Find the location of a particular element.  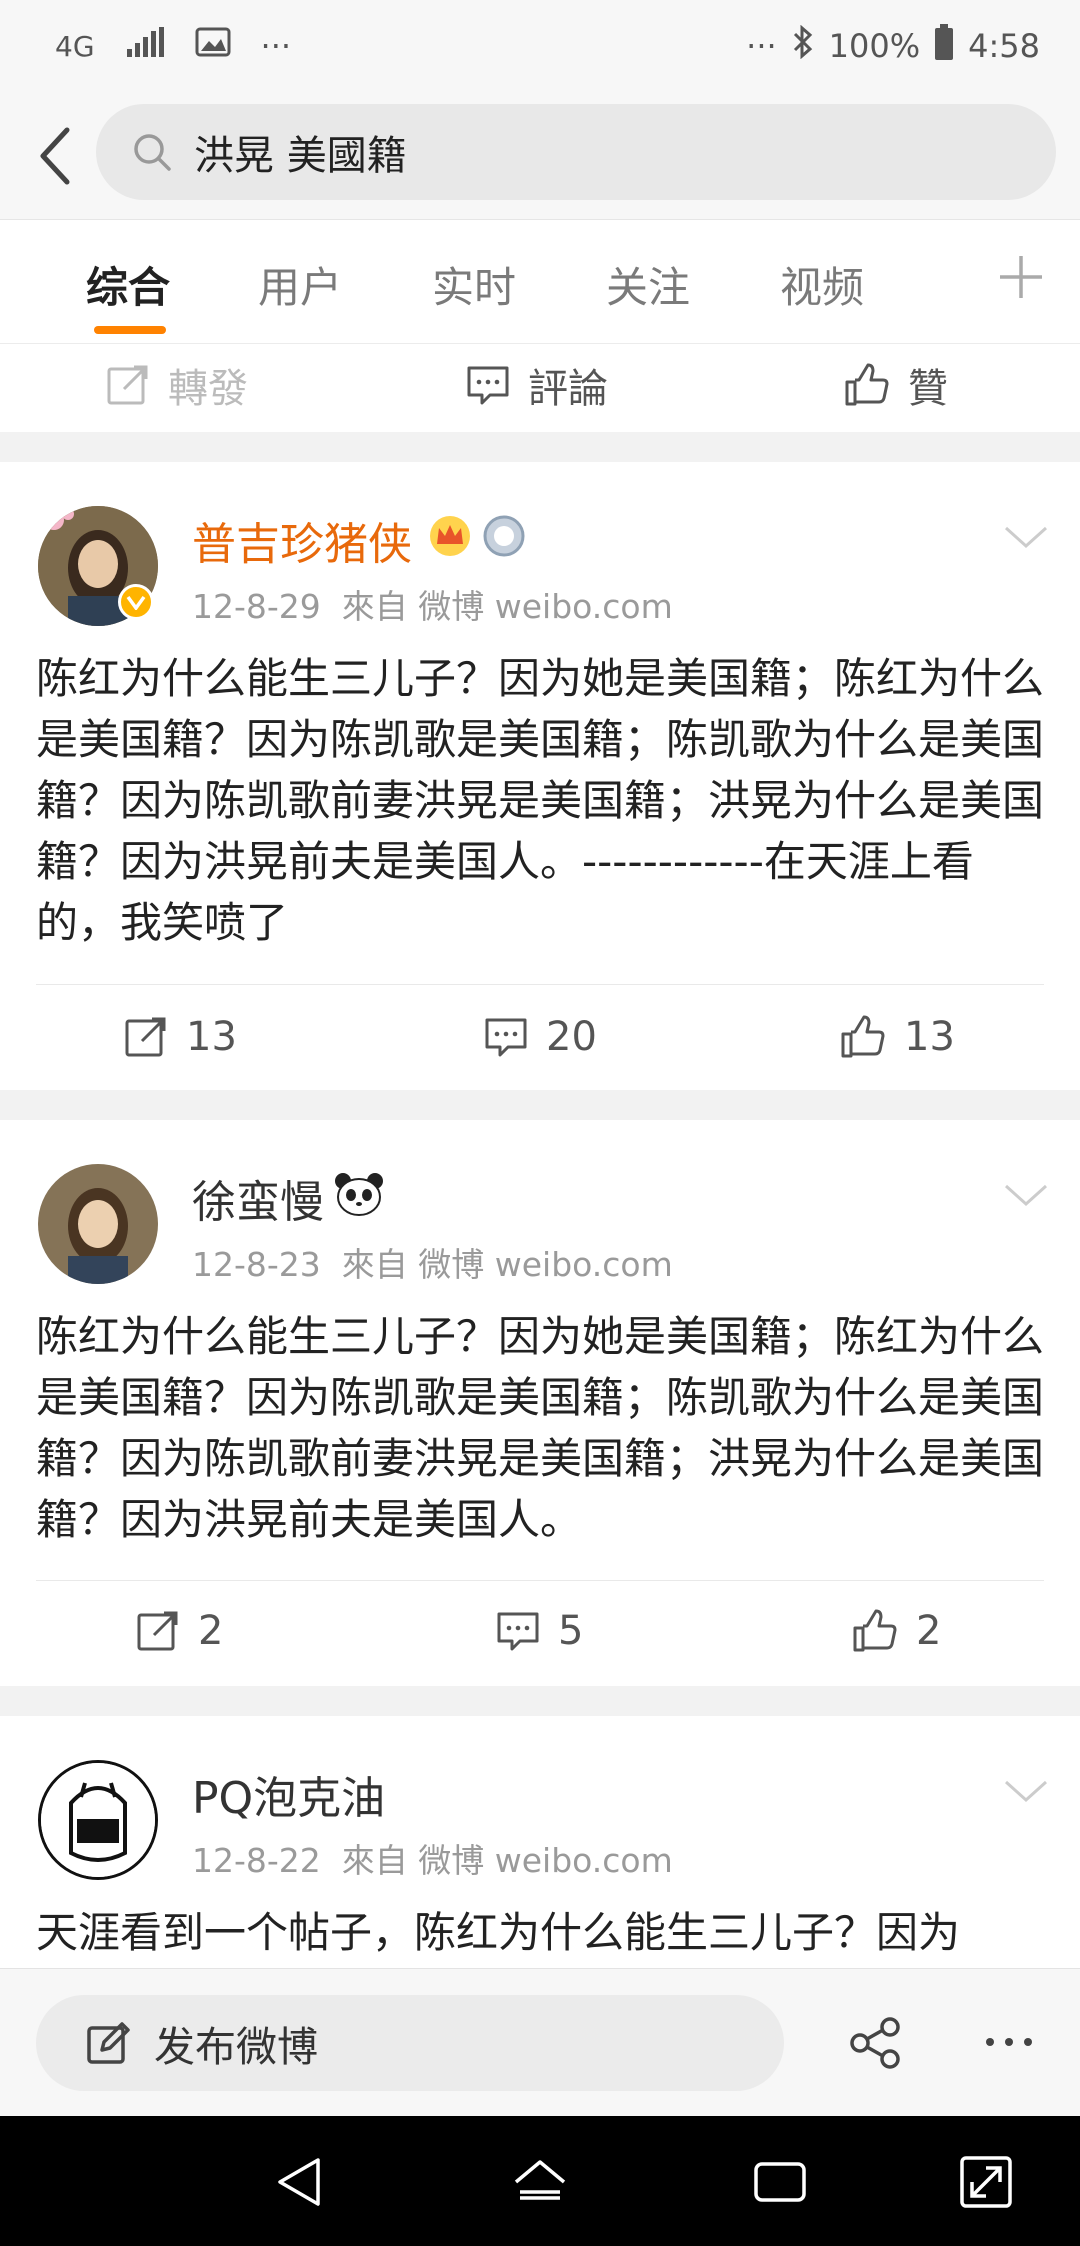

edit-icon is located at coordinates (108, 2043).